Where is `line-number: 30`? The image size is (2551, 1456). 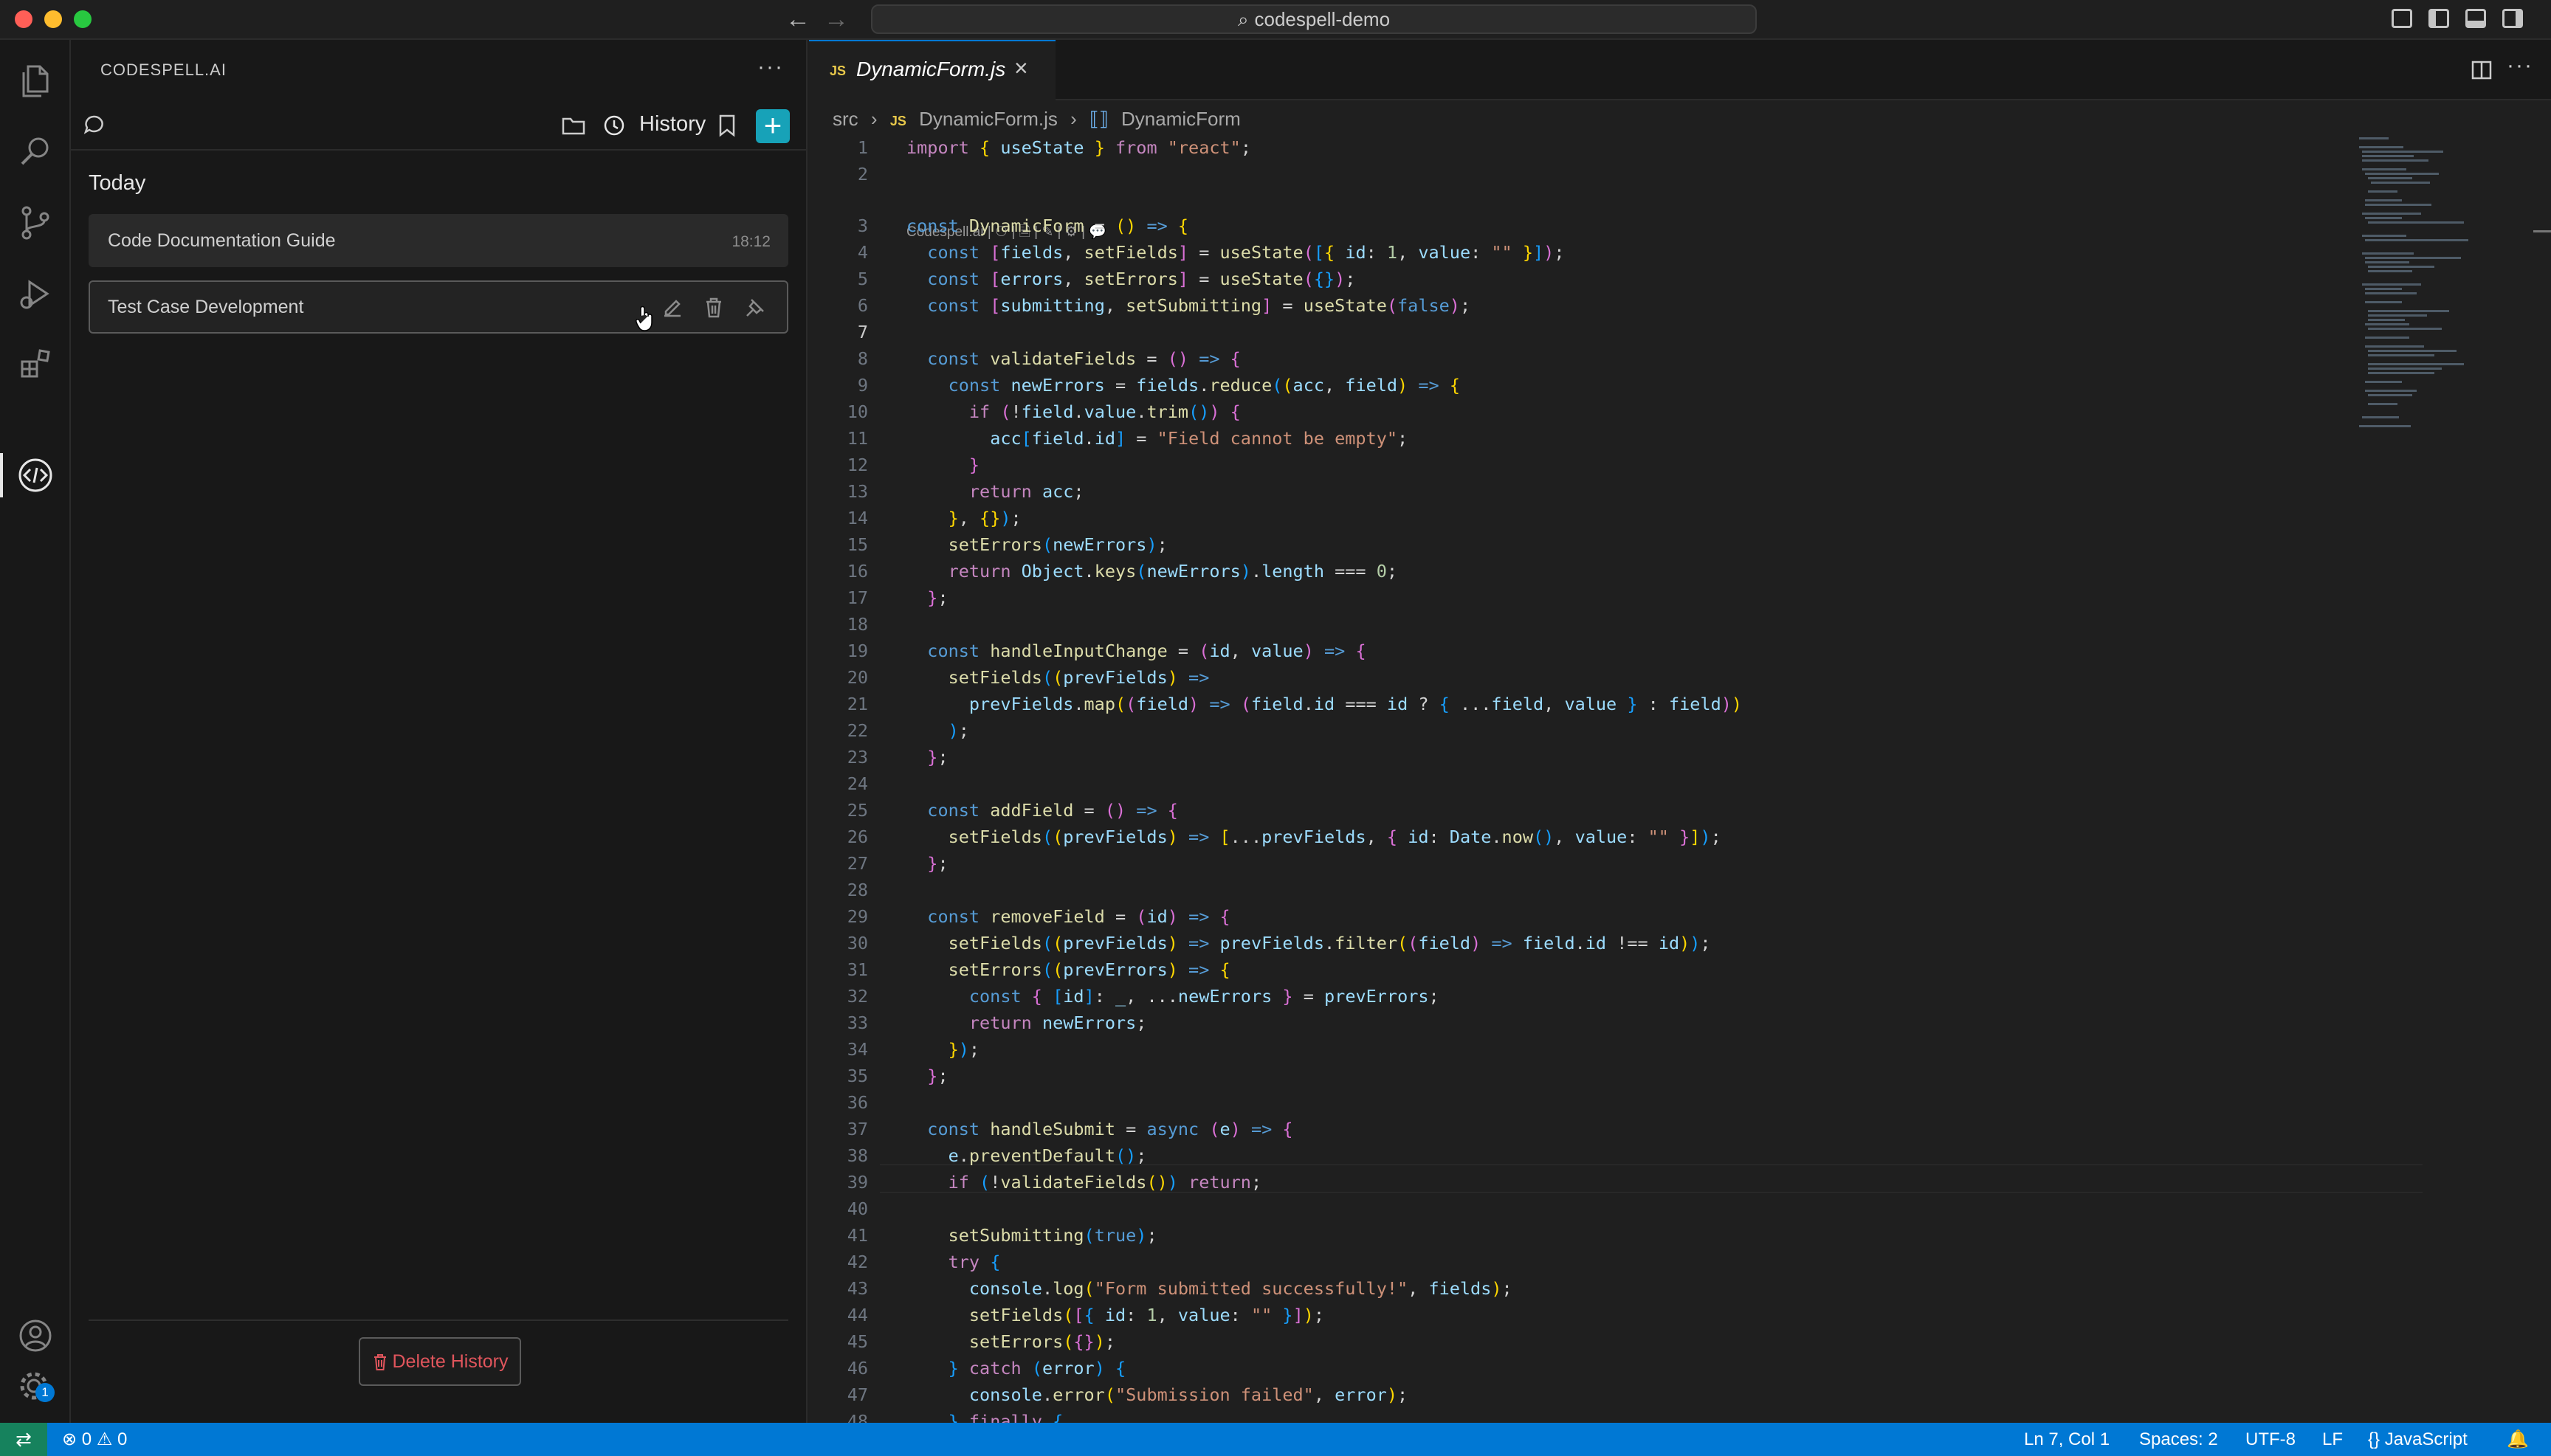 line-number: 30 is located at coordinates (857, 943).